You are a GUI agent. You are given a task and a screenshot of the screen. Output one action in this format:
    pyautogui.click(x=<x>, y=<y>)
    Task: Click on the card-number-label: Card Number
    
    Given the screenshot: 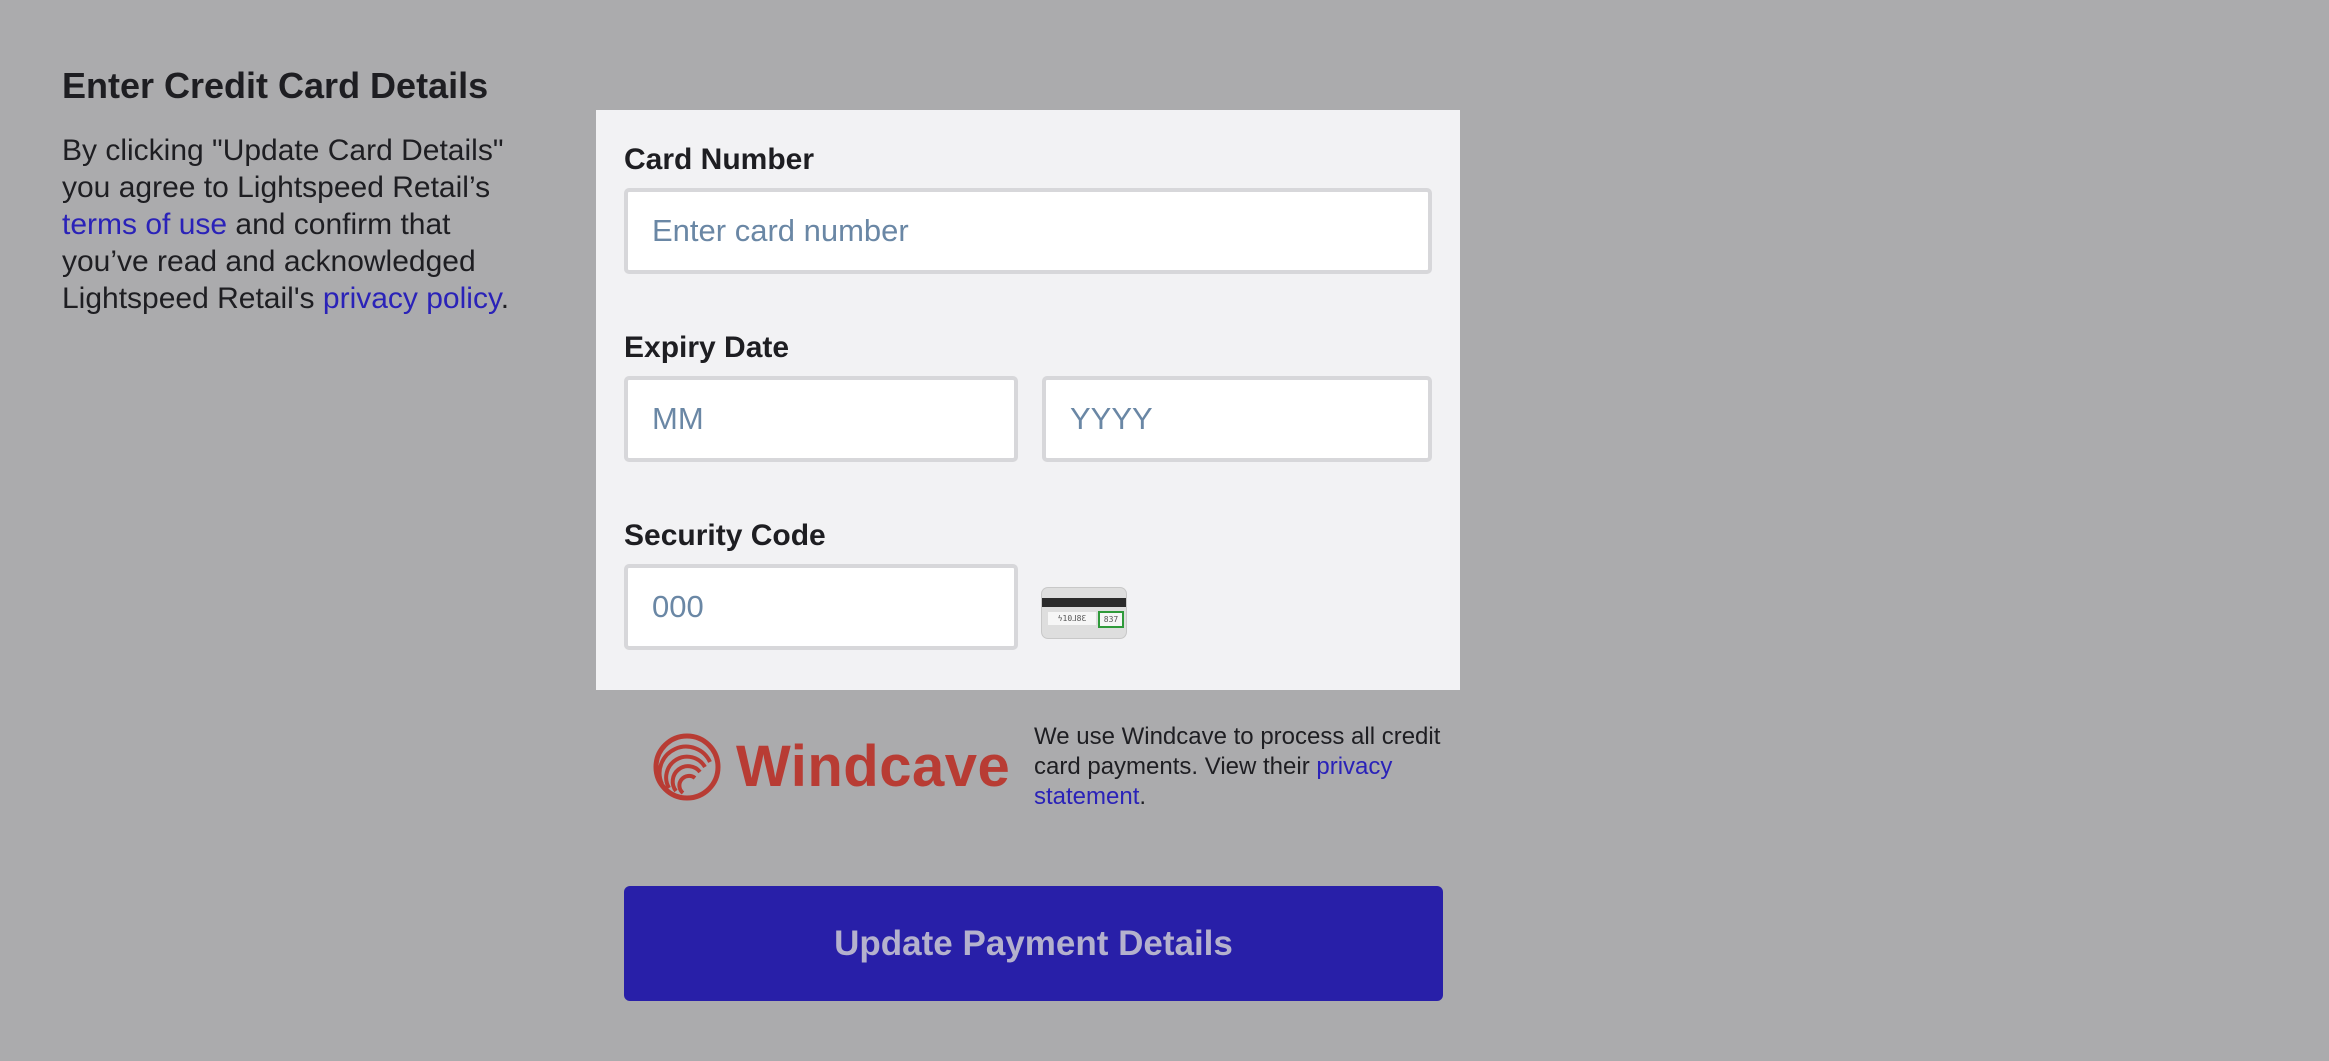 What is the action you would take?
    pyautogui.click(x=719, y=159)
    